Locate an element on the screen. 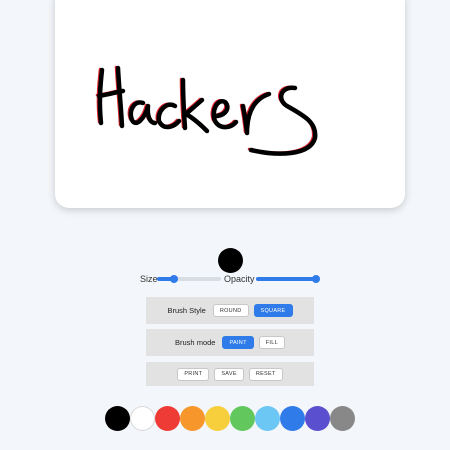  reset-button: RESET is located at coordinates (265, 374).